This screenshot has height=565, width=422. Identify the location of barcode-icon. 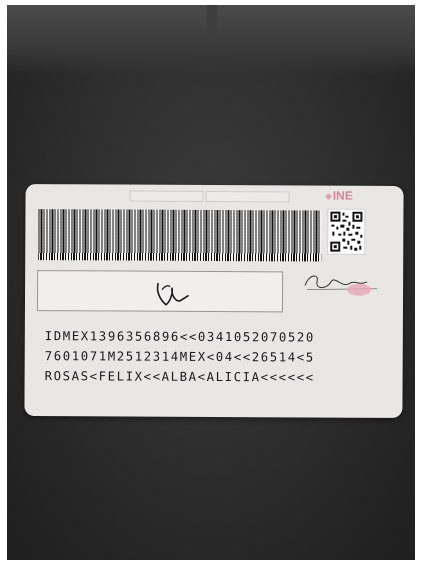
(180, 235).